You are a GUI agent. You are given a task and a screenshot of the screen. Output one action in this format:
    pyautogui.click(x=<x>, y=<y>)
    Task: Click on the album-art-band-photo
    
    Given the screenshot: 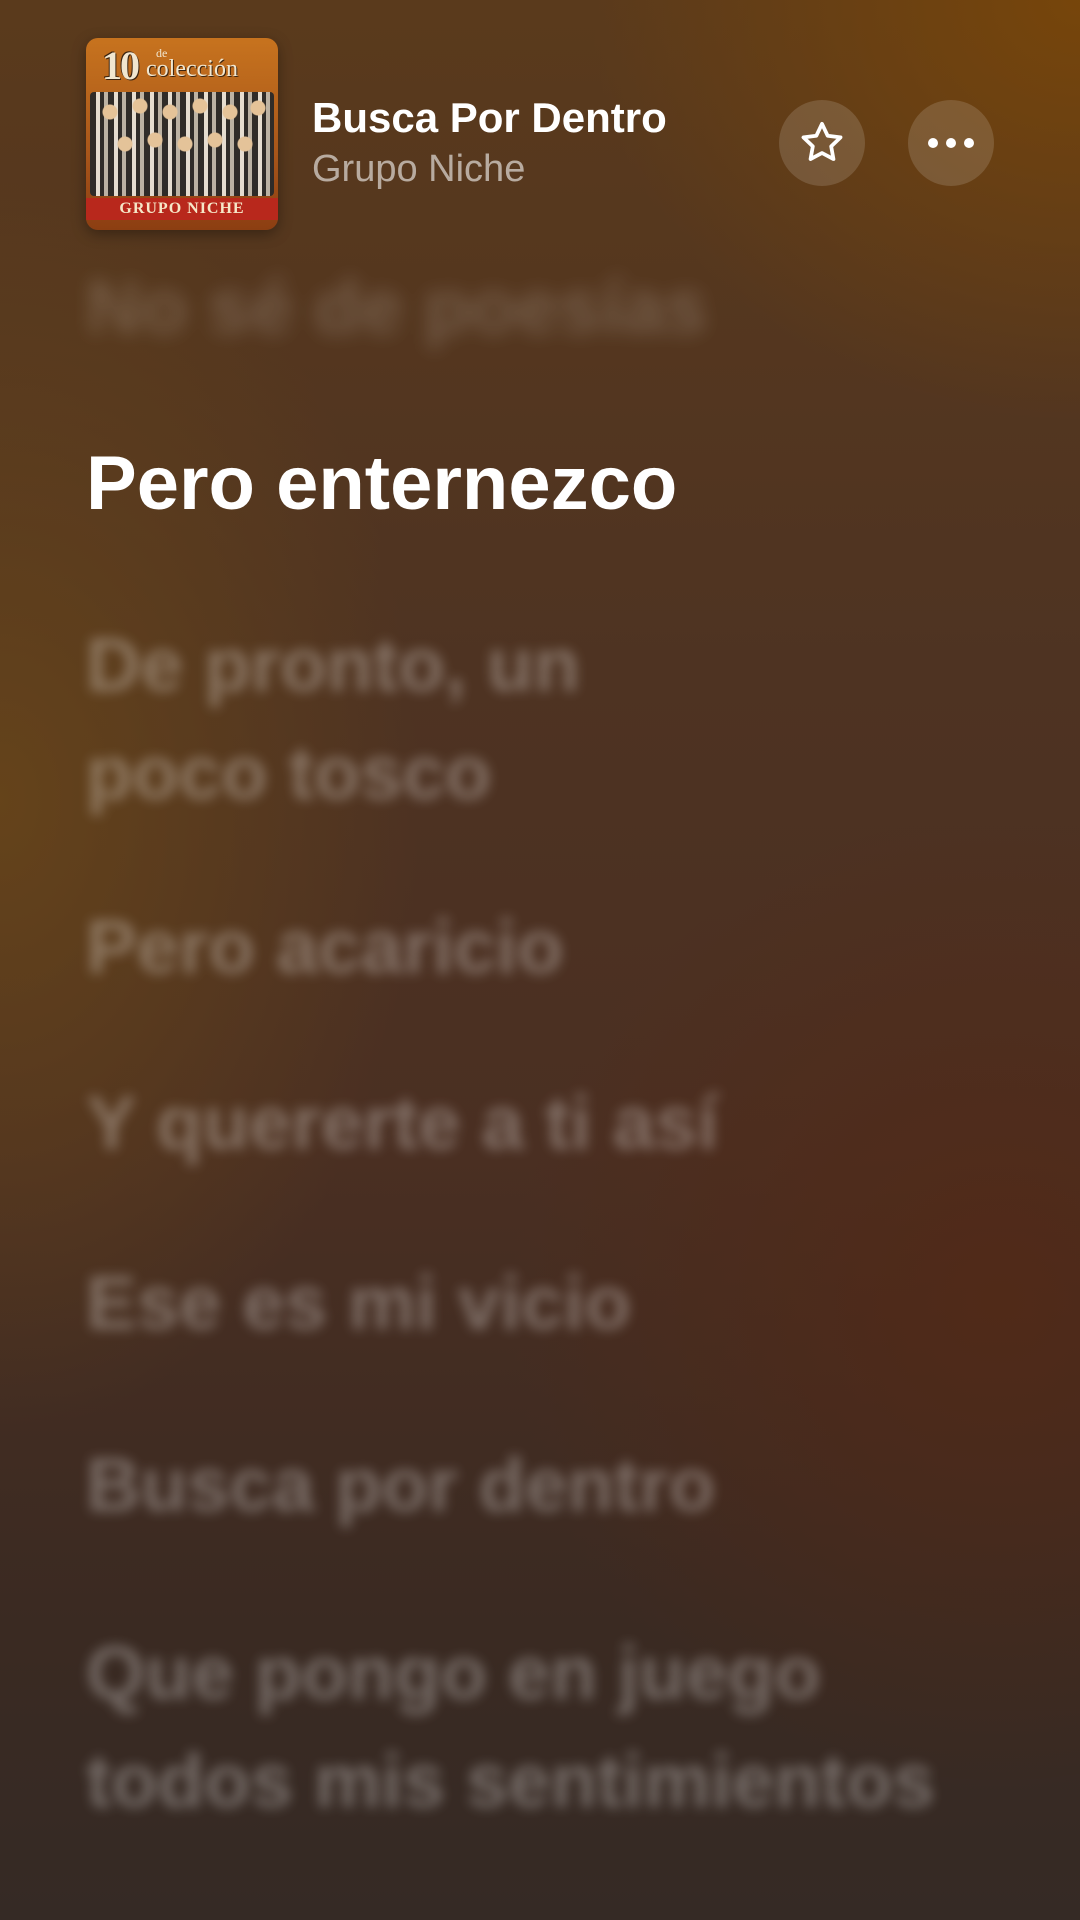 What is the action you would take?
    pyautogui.click(x=182, y=144)
    